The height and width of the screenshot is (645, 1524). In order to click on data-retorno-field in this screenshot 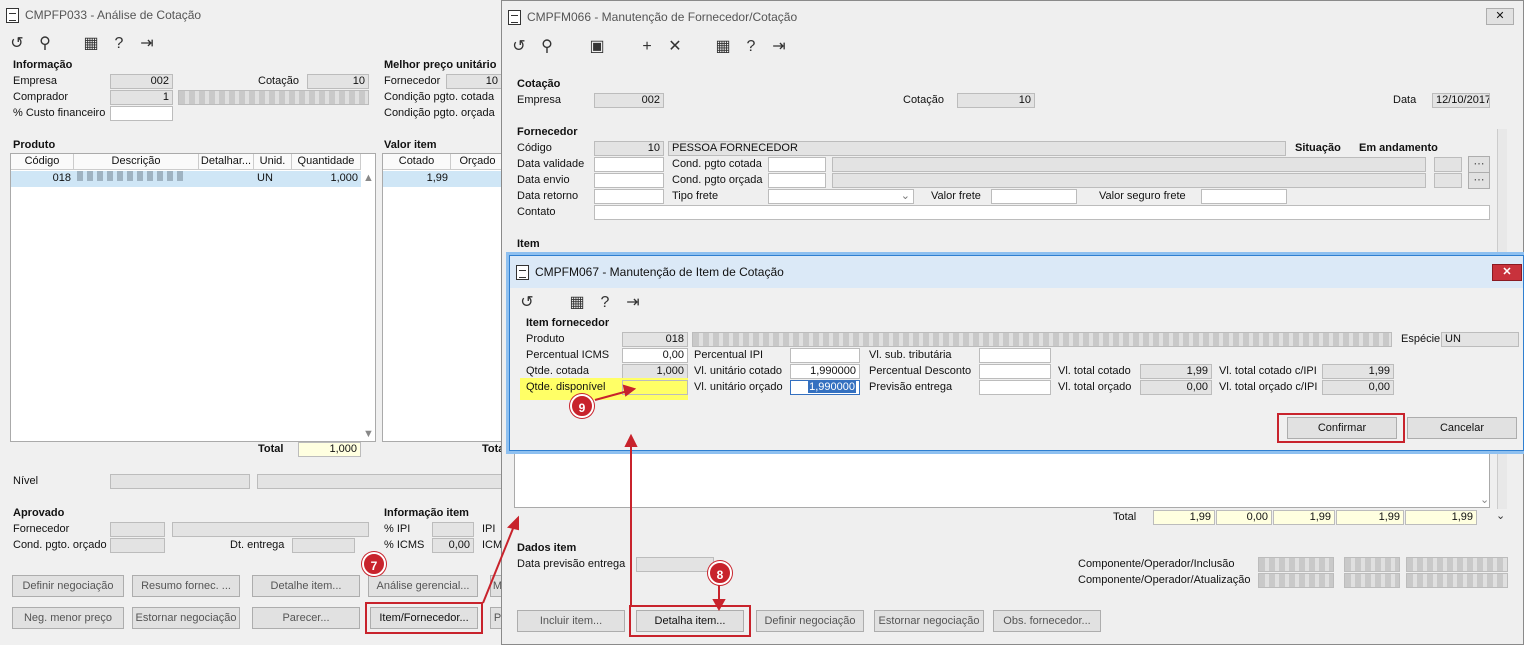, I will do `click(629, 196)`.